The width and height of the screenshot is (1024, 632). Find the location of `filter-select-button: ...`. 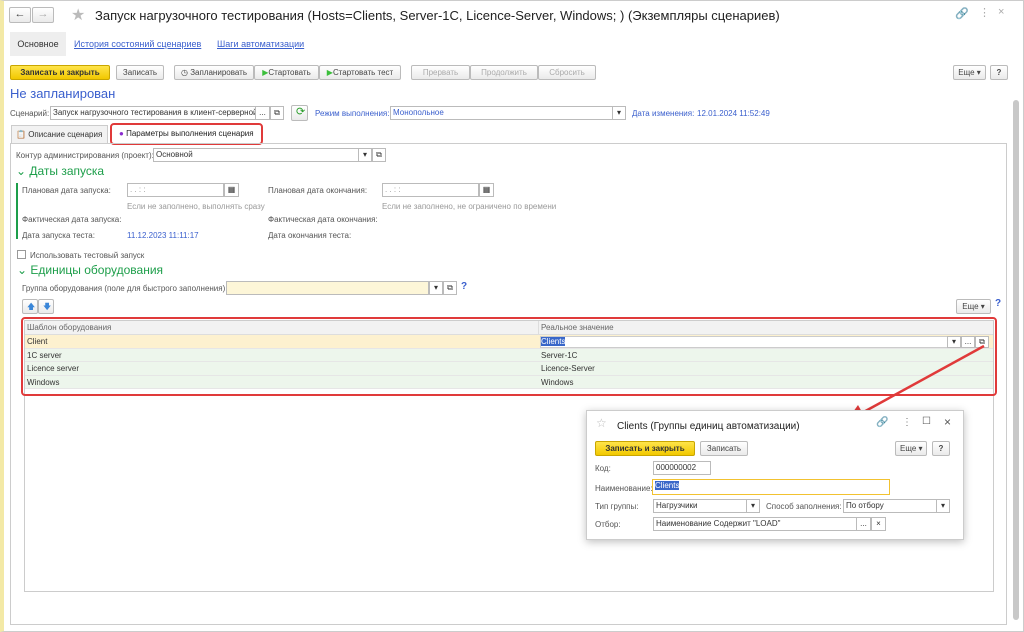

filter-select-button: ... is located at coordinates (863, 524).